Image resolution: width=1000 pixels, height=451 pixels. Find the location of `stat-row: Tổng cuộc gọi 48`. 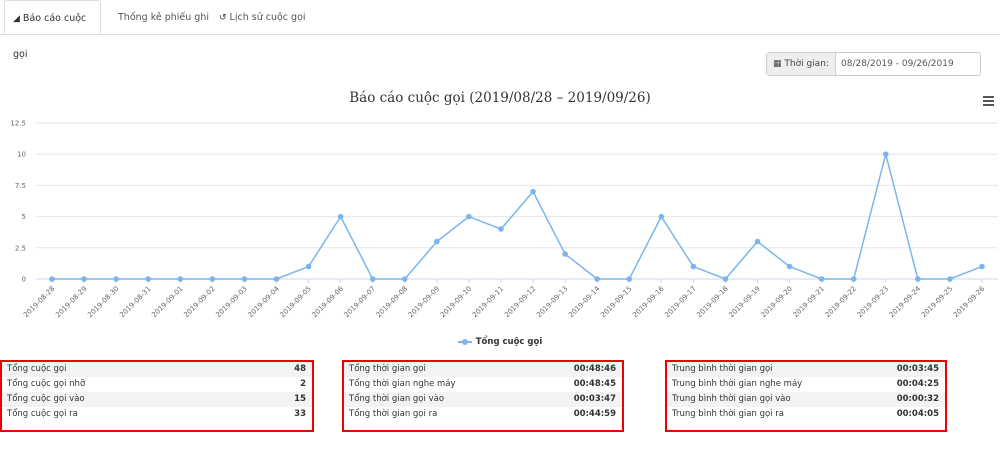

stat-row: Tổng cuộc gọi 48 is located at coordinates (157, 369).